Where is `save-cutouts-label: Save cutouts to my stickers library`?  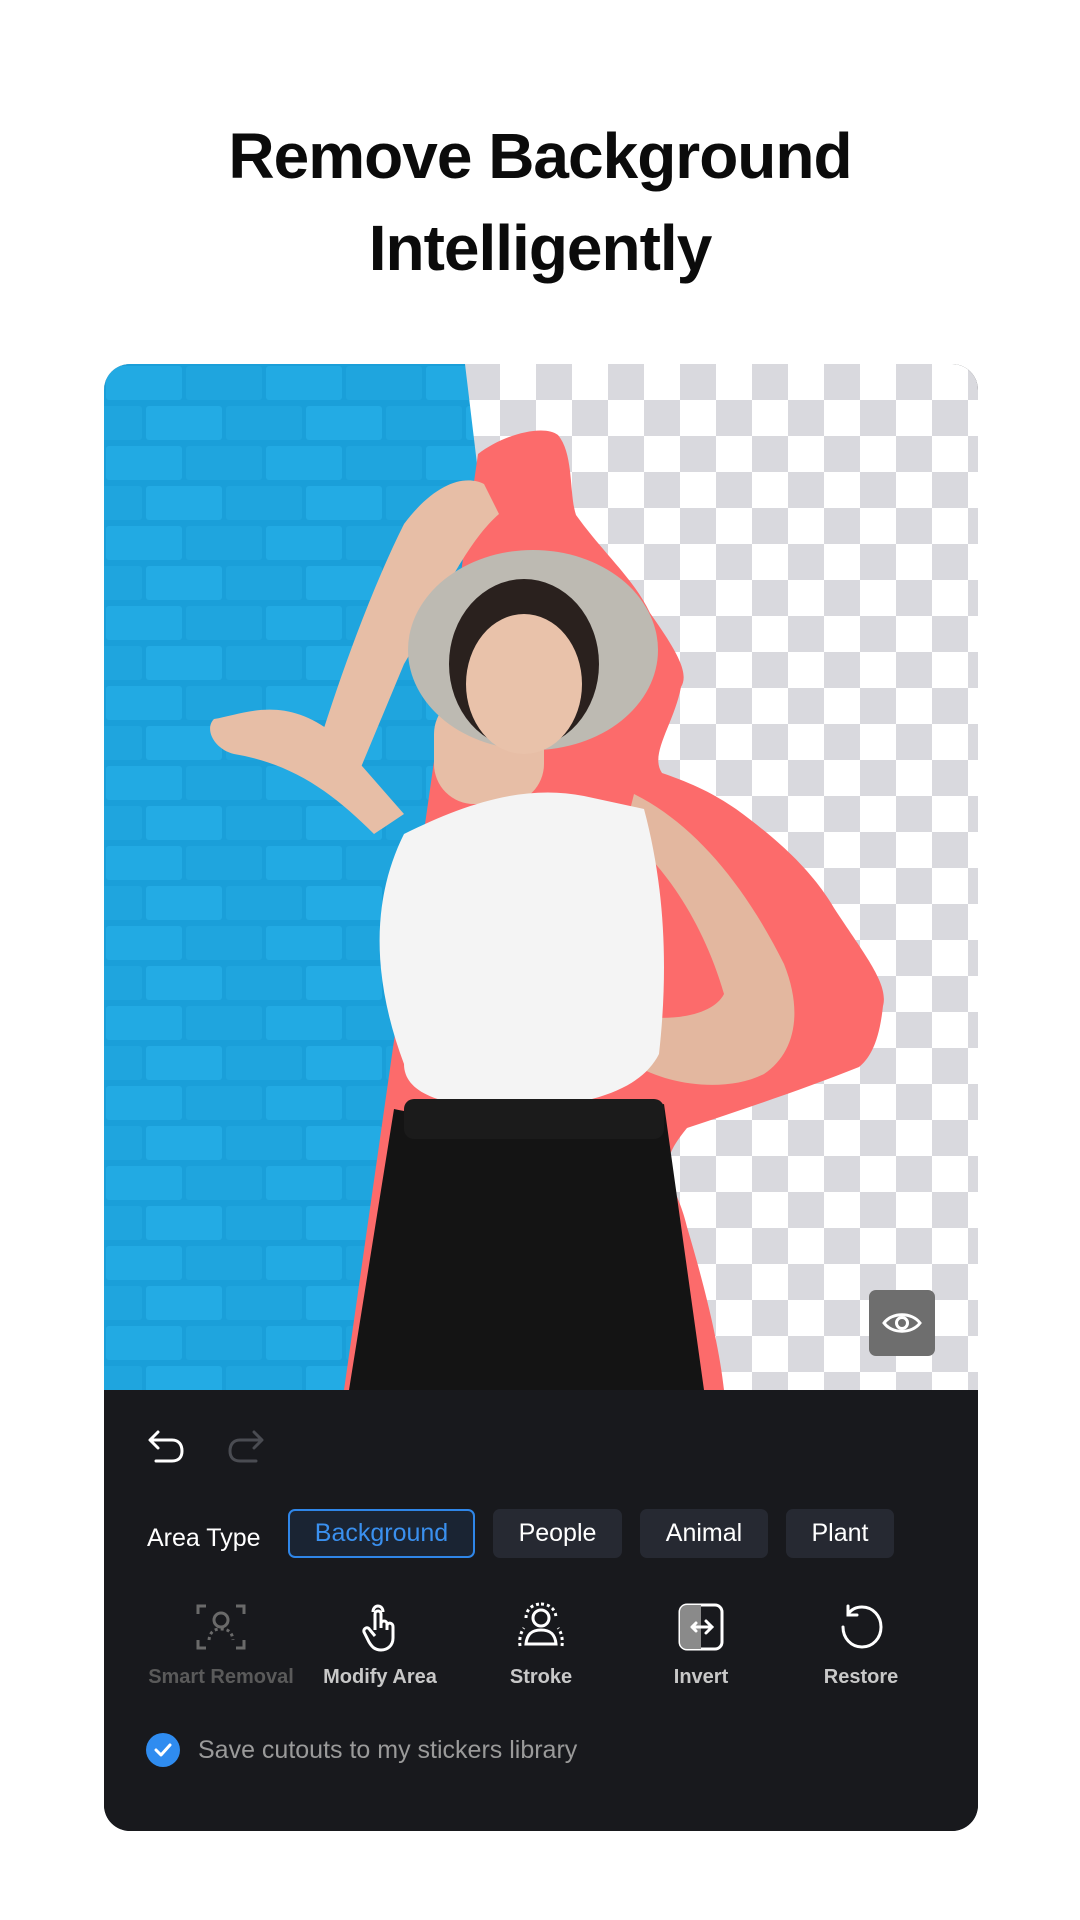 save-cutouts-label: Save cutouts to my stickers library is located at coordinates (388, 1749).